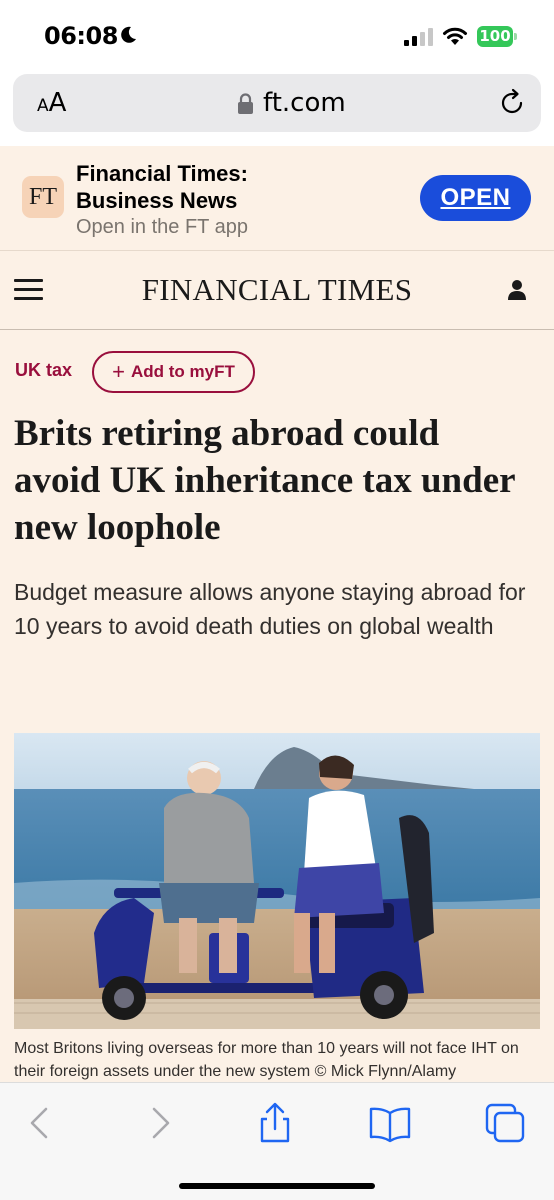 The height and width of the screenshot is (1200, 554). I want to click on signal-icon, so click(418, 37).